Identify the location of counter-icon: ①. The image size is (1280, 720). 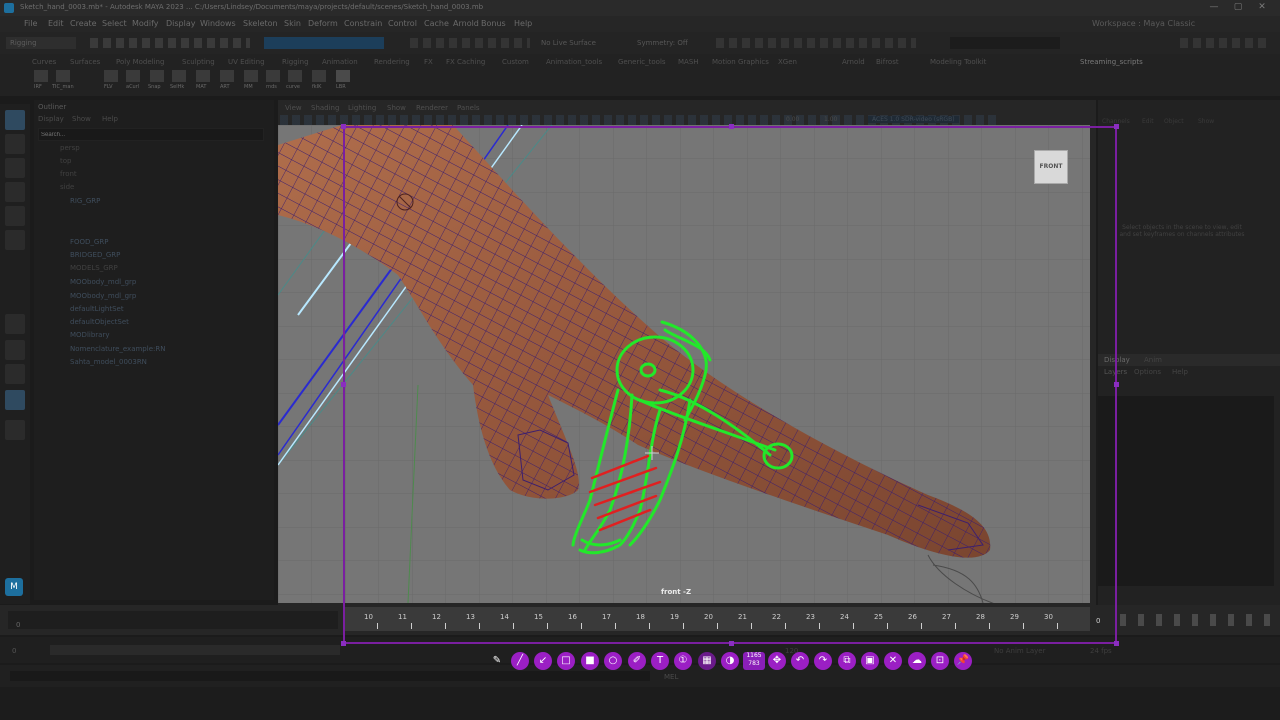
(683, 661).